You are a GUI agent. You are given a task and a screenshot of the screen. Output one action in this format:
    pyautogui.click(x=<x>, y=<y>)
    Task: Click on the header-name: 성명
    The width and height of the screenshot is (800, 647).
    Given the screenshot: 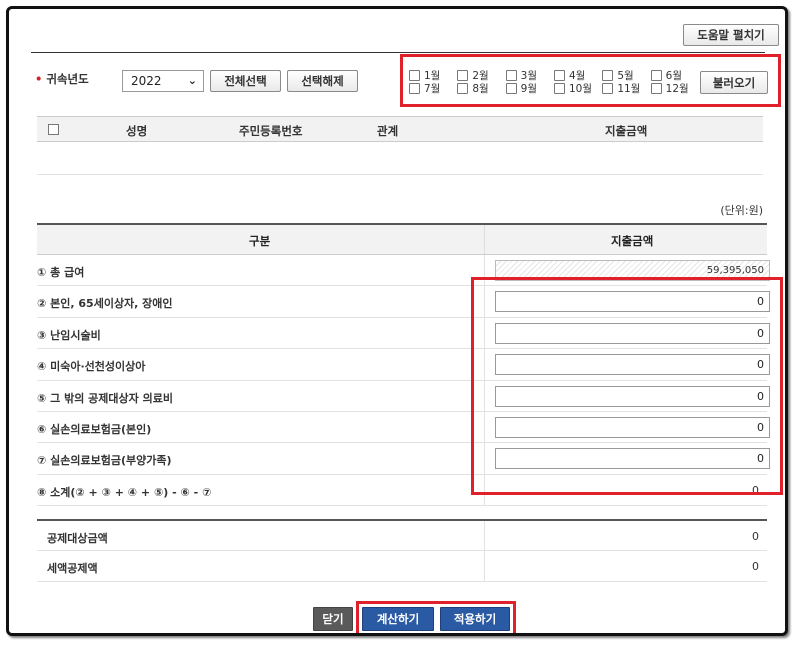 What is the action you would take?
    pyautogui.click(x=137, y=131)
    